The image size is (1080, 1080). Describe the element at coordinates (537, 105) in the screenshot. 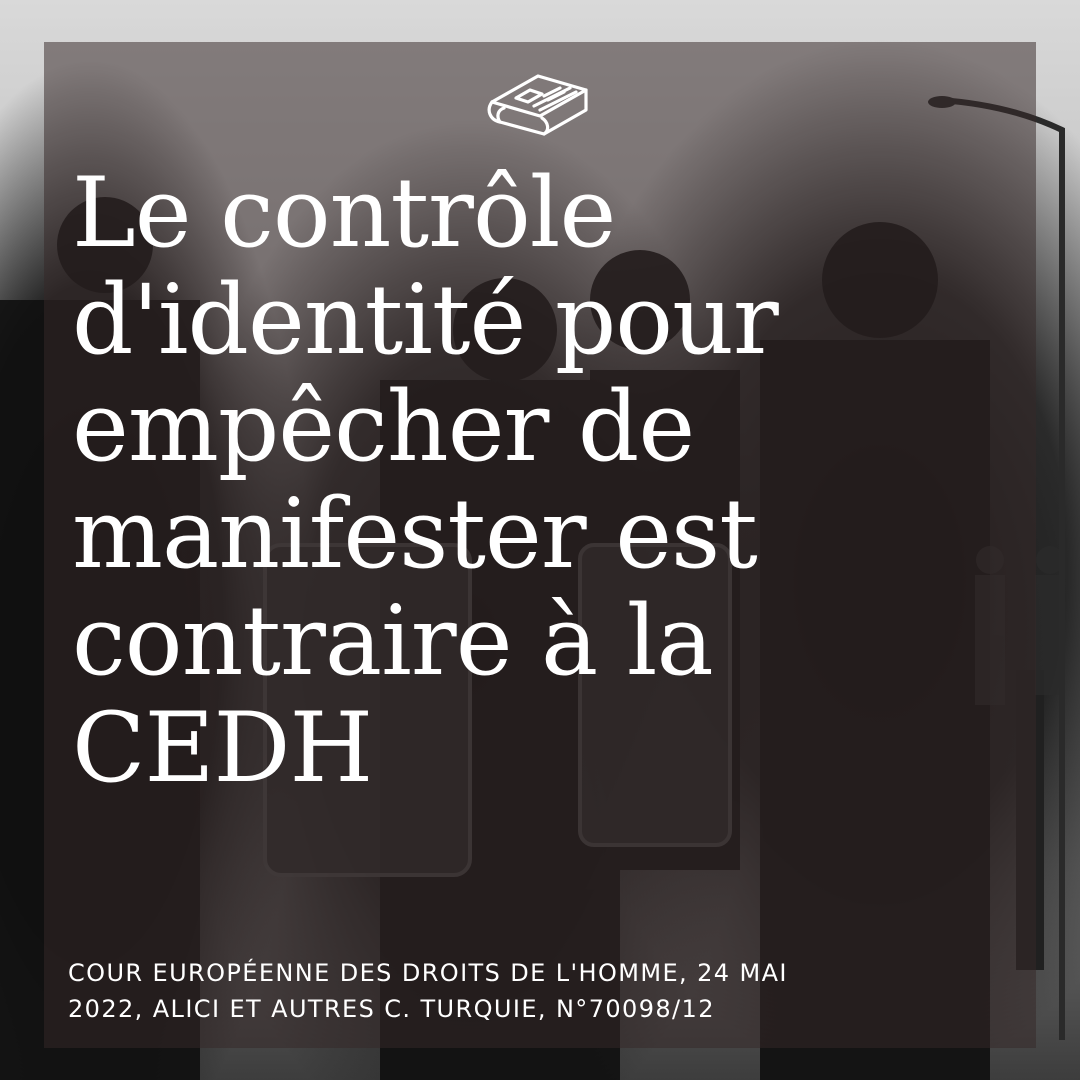

I see `newspaper-icon` at that location.